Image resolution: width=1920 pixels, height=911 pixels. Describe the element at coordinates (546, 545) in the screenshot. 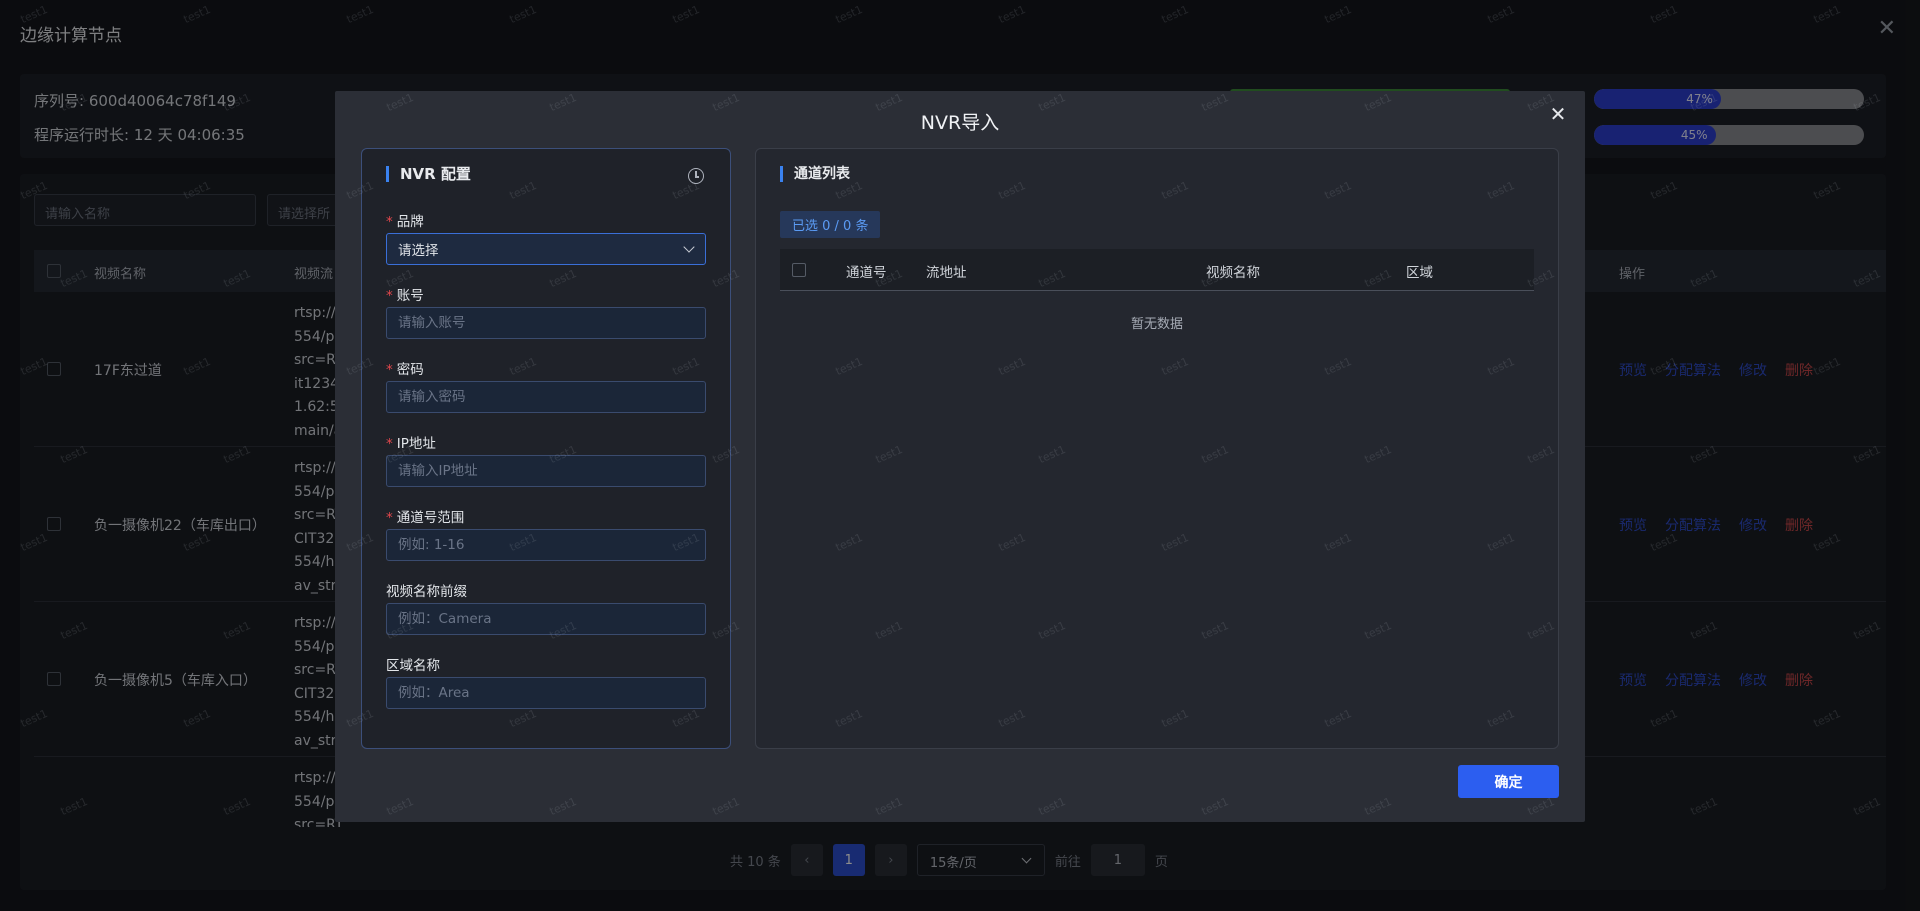

I see `channel-range-input` at that location.